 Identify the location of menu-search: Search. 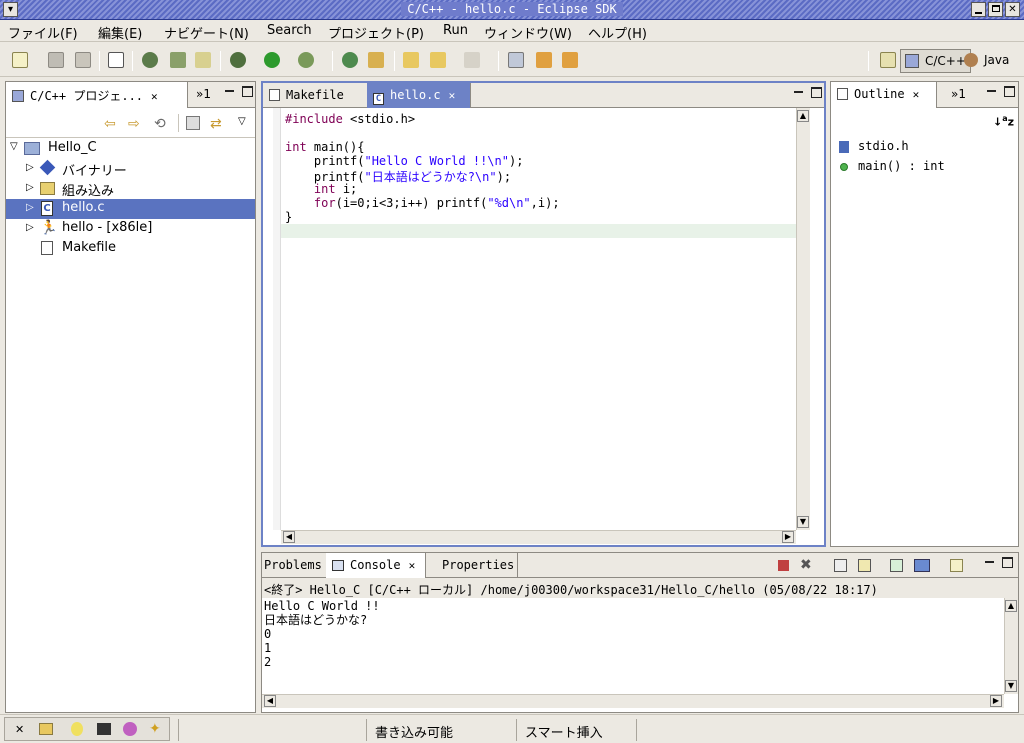
(289, 30).